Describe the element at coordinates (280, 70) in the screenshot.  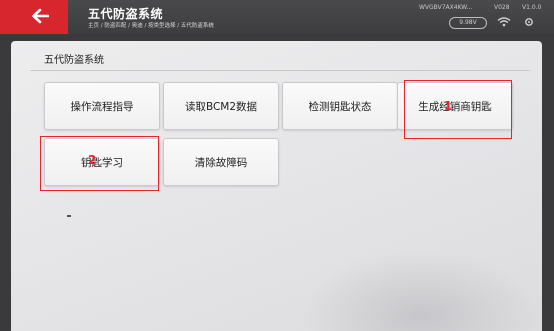
I see `divider` at that location.